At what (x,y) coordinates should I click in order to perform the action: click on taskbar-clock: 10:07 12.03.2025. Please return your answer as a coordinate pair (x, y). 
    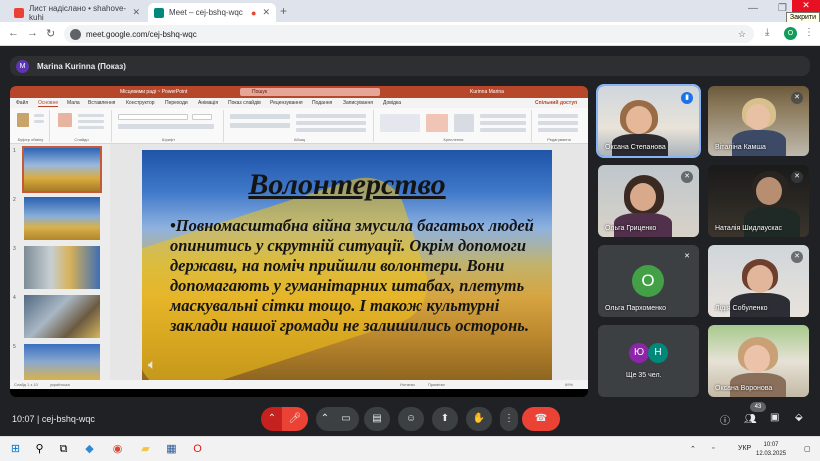
    Looking at the image, I should click on (771, 450).